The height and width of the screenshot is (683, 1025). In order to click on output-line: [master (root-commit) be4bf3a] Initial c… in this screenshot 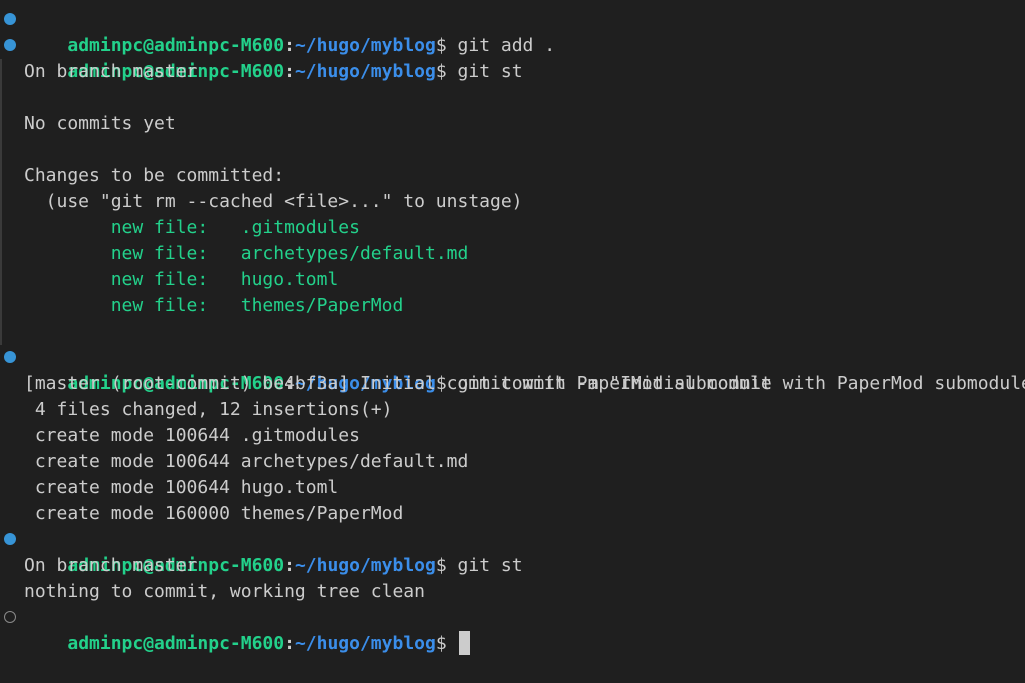, I will do `click(398, 383)`.